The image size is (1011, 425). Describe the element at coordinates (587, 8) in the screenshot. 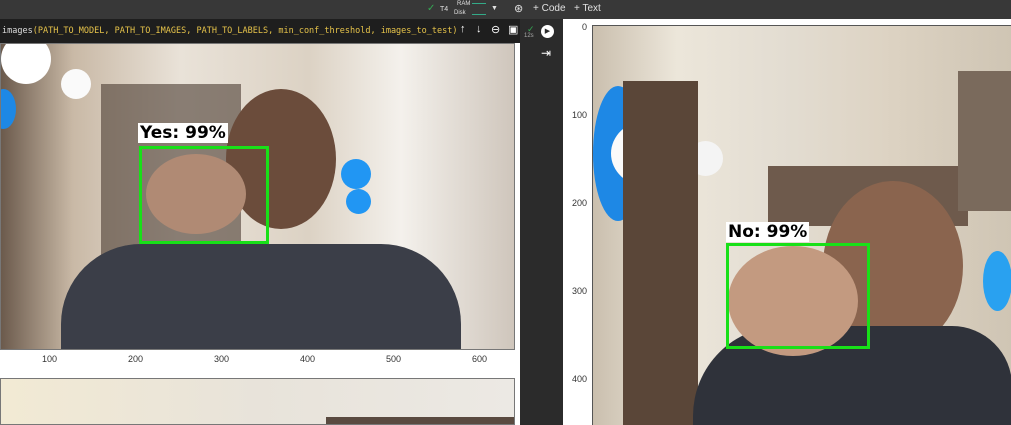

I see `add-text-button: + Text` at that location.